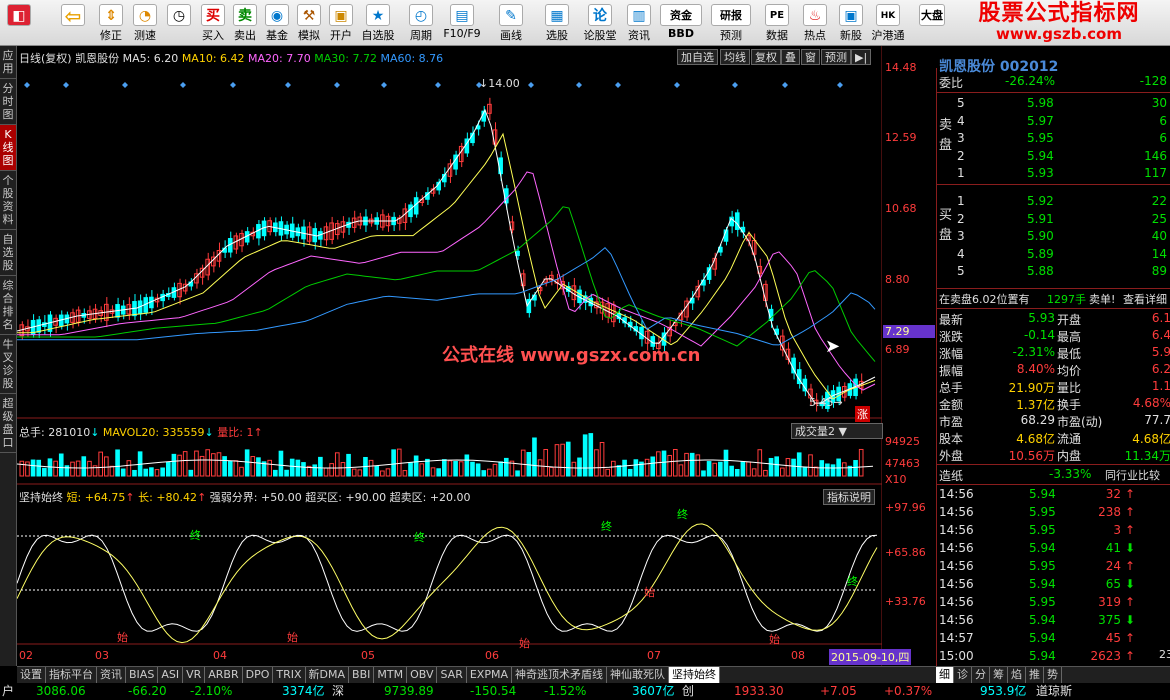 This screenshot has width=1170, height=700. Describe the element at coordinates (8, 148) in the screenshot. I see `sidebar-item-kline: K线图` at that location.